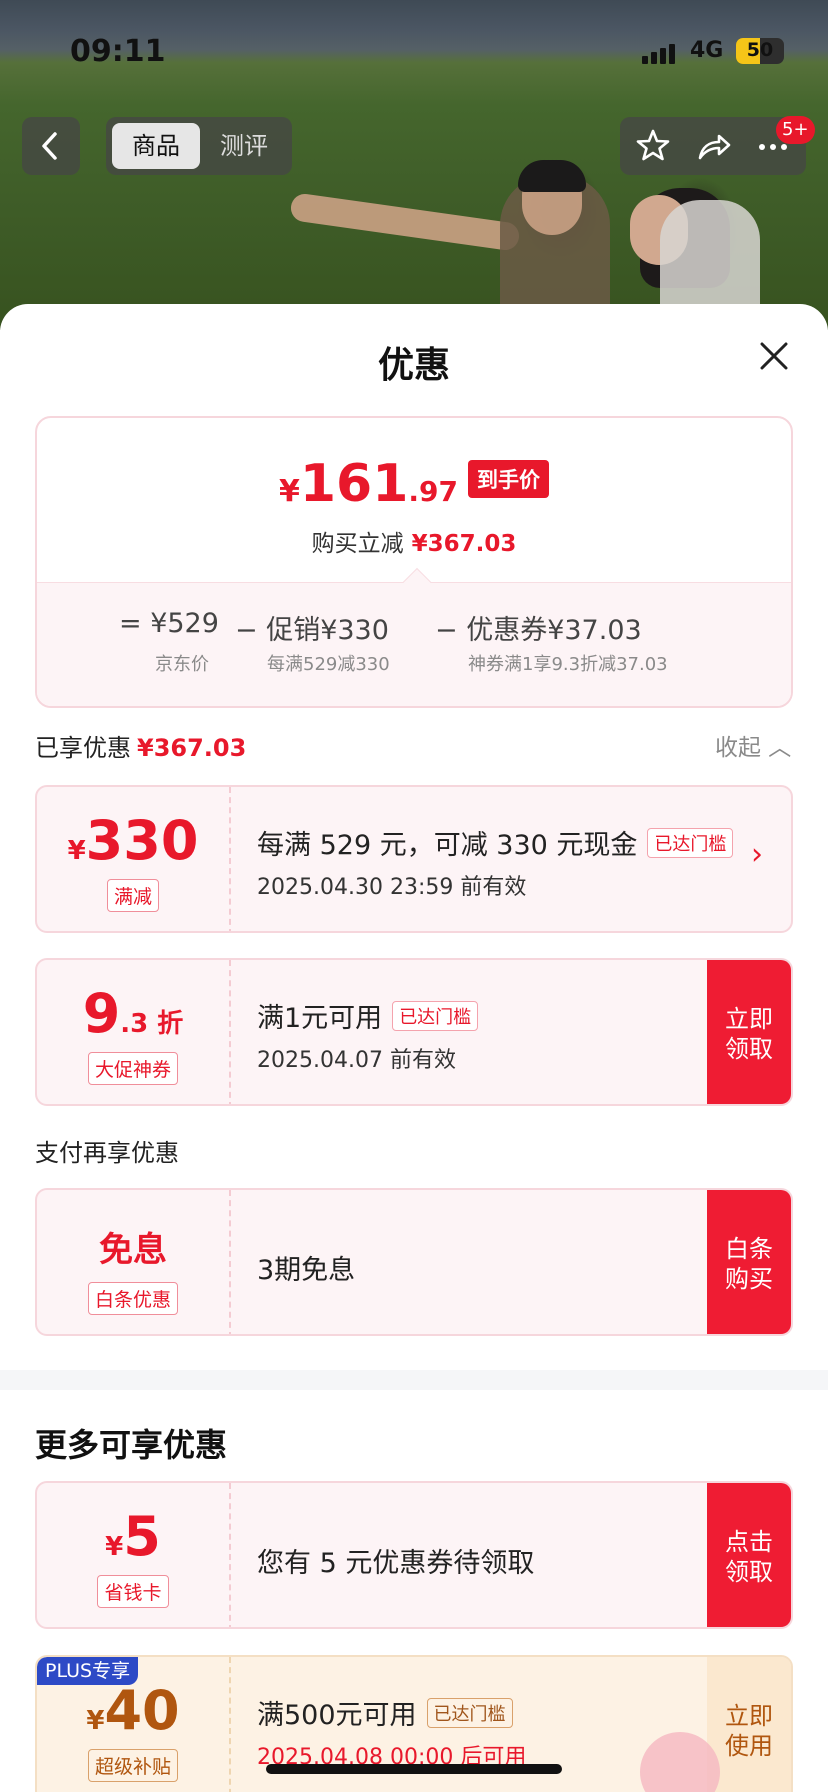 This screenshot has height=1792, width=828. What do you see at coordinates (142, 840) in the screenshot?
I see `offer-amount-value: 330` at bounding box center [142, 840].